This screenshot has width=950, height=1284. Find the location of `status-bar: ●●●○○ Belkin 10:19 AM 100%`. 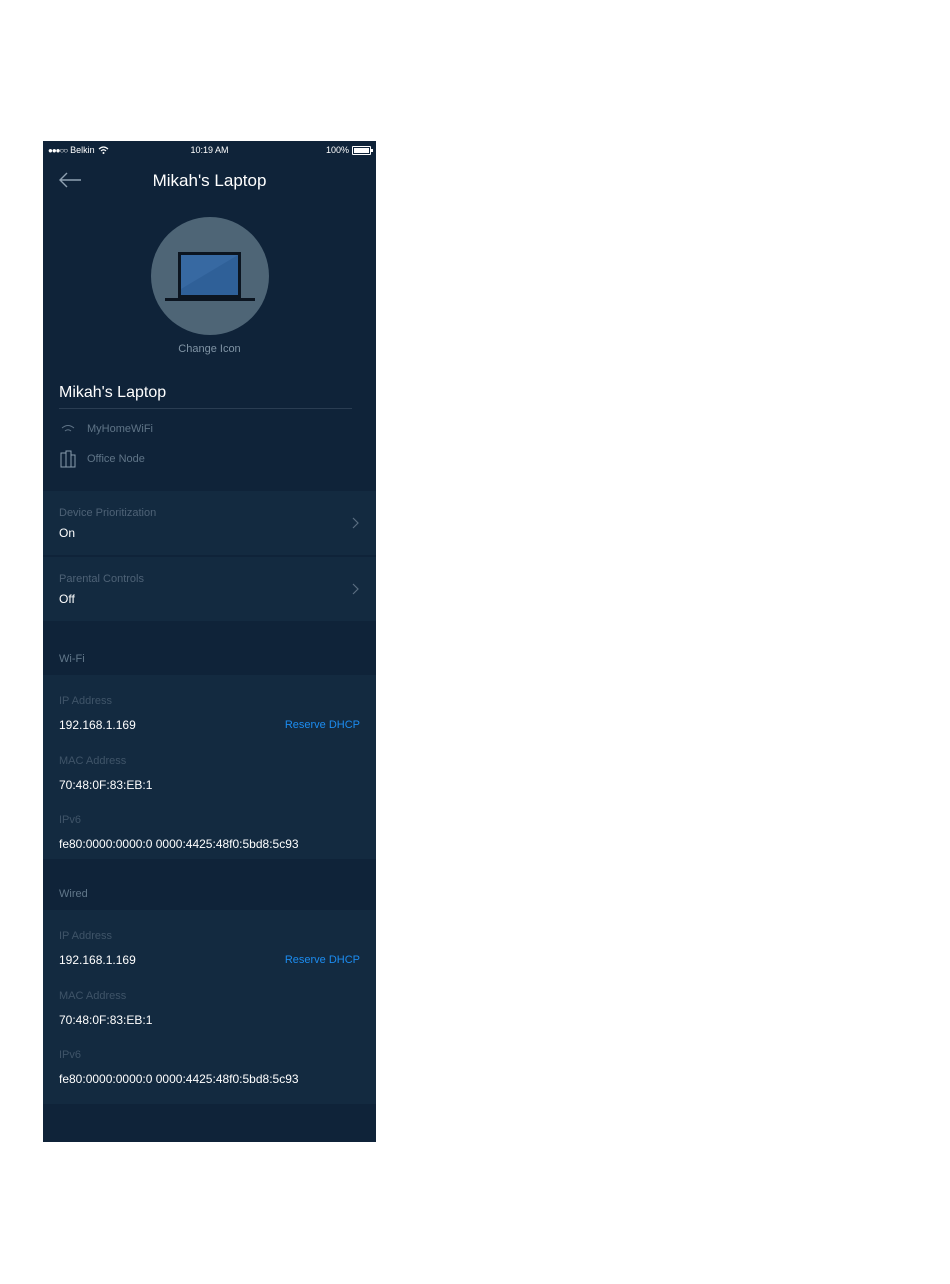

status-bar: ●●●○○ Belkin 10:19 AM 100% is located at coordinates (209, 150).